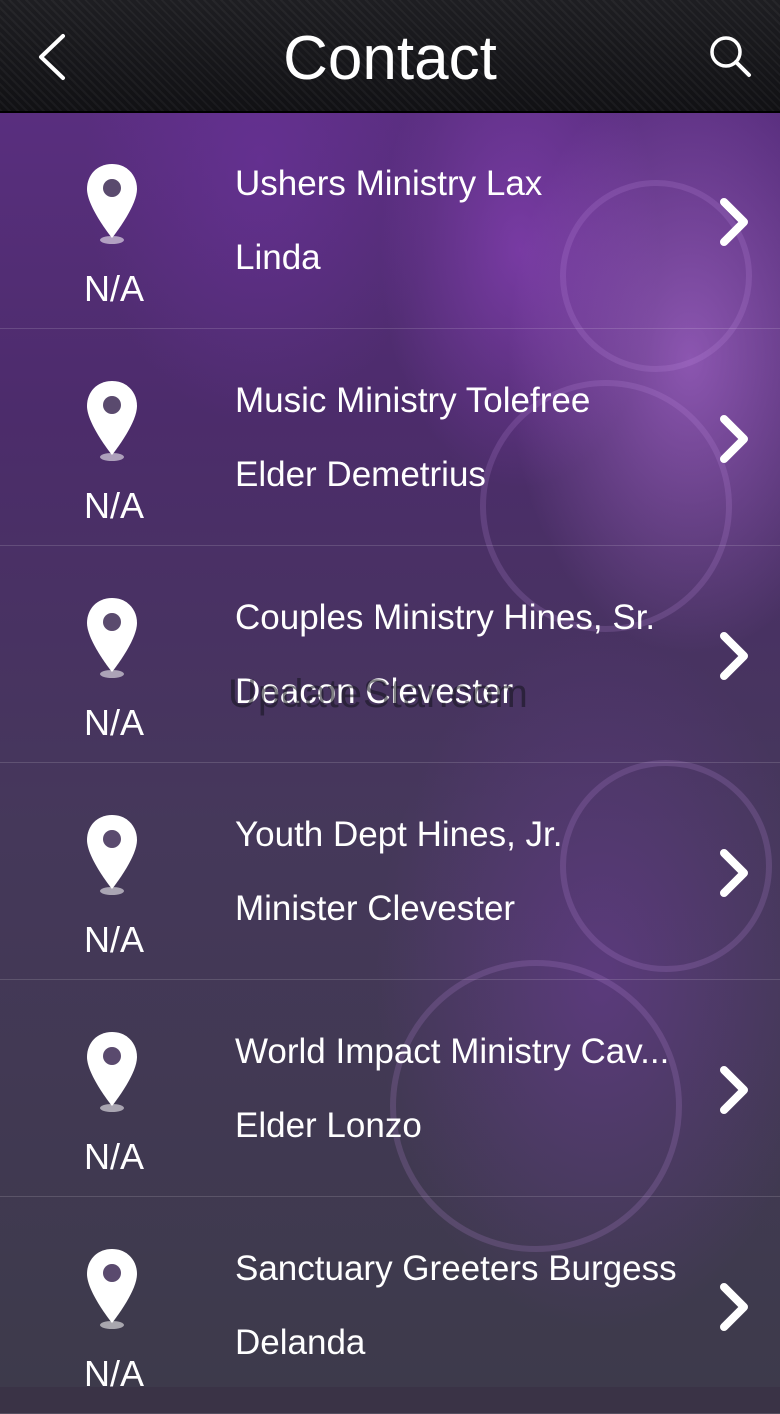 The height and width of the screenshot is (1414, 780). What do you see at coordinates (374, 691) in the screenshot?
I see `contact-person-name: Deacon Clevester` at bounding box center [374, 691].